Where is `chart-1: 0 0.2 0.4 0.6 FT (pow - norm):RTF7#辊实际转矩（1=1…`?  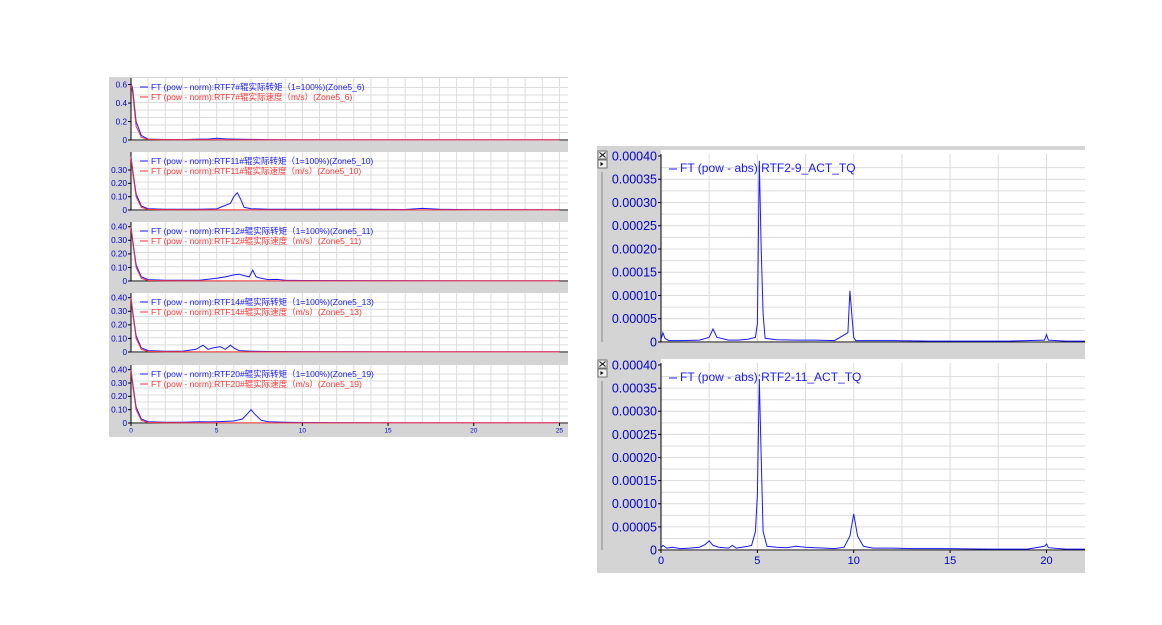 chart-1: 0 0.2 0.4 0.6 FT (pow - norm):RTF7#辊实际转矩（1=1… is located at coordinates (342, 111).